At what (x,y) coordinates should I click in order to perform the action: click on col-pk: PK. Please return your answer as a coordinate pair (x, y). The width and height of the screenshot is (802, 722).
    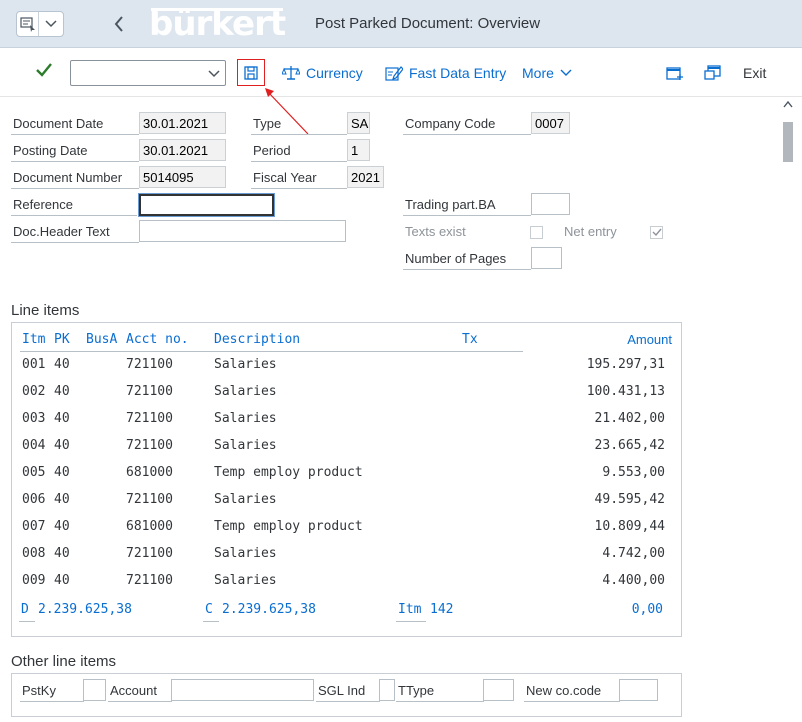
    Looking at the image, I should click on (62, 339).